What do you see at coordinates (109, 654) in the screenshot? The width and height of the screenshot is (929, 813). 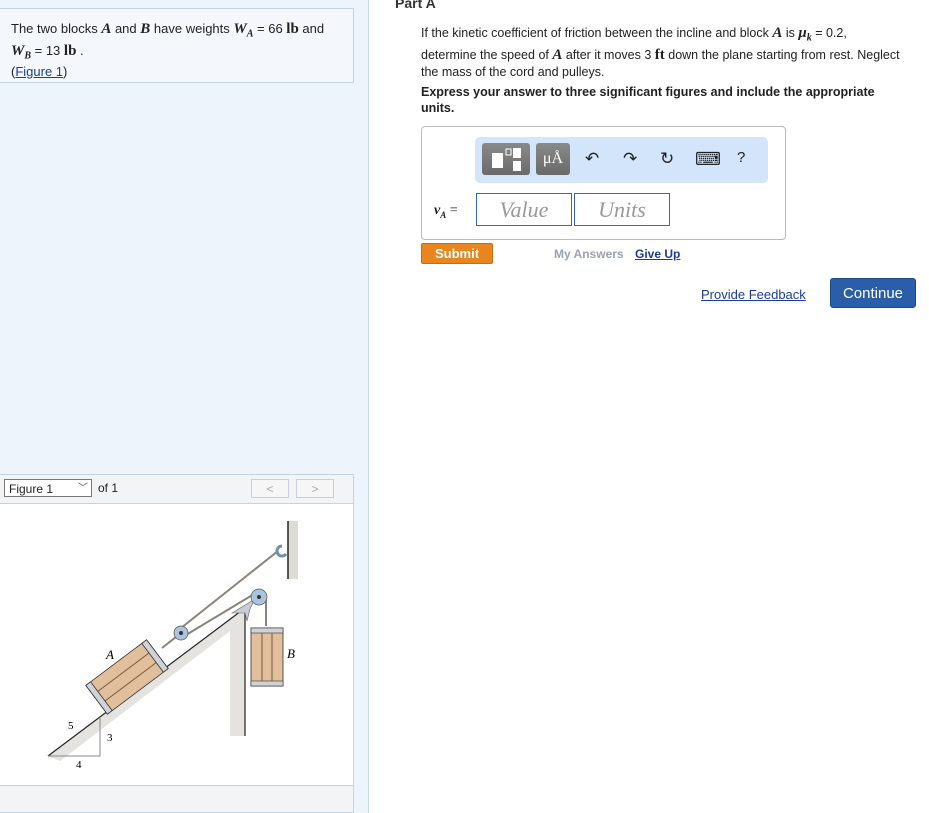 I see `label-a: A` at bounding box center [109, 654].